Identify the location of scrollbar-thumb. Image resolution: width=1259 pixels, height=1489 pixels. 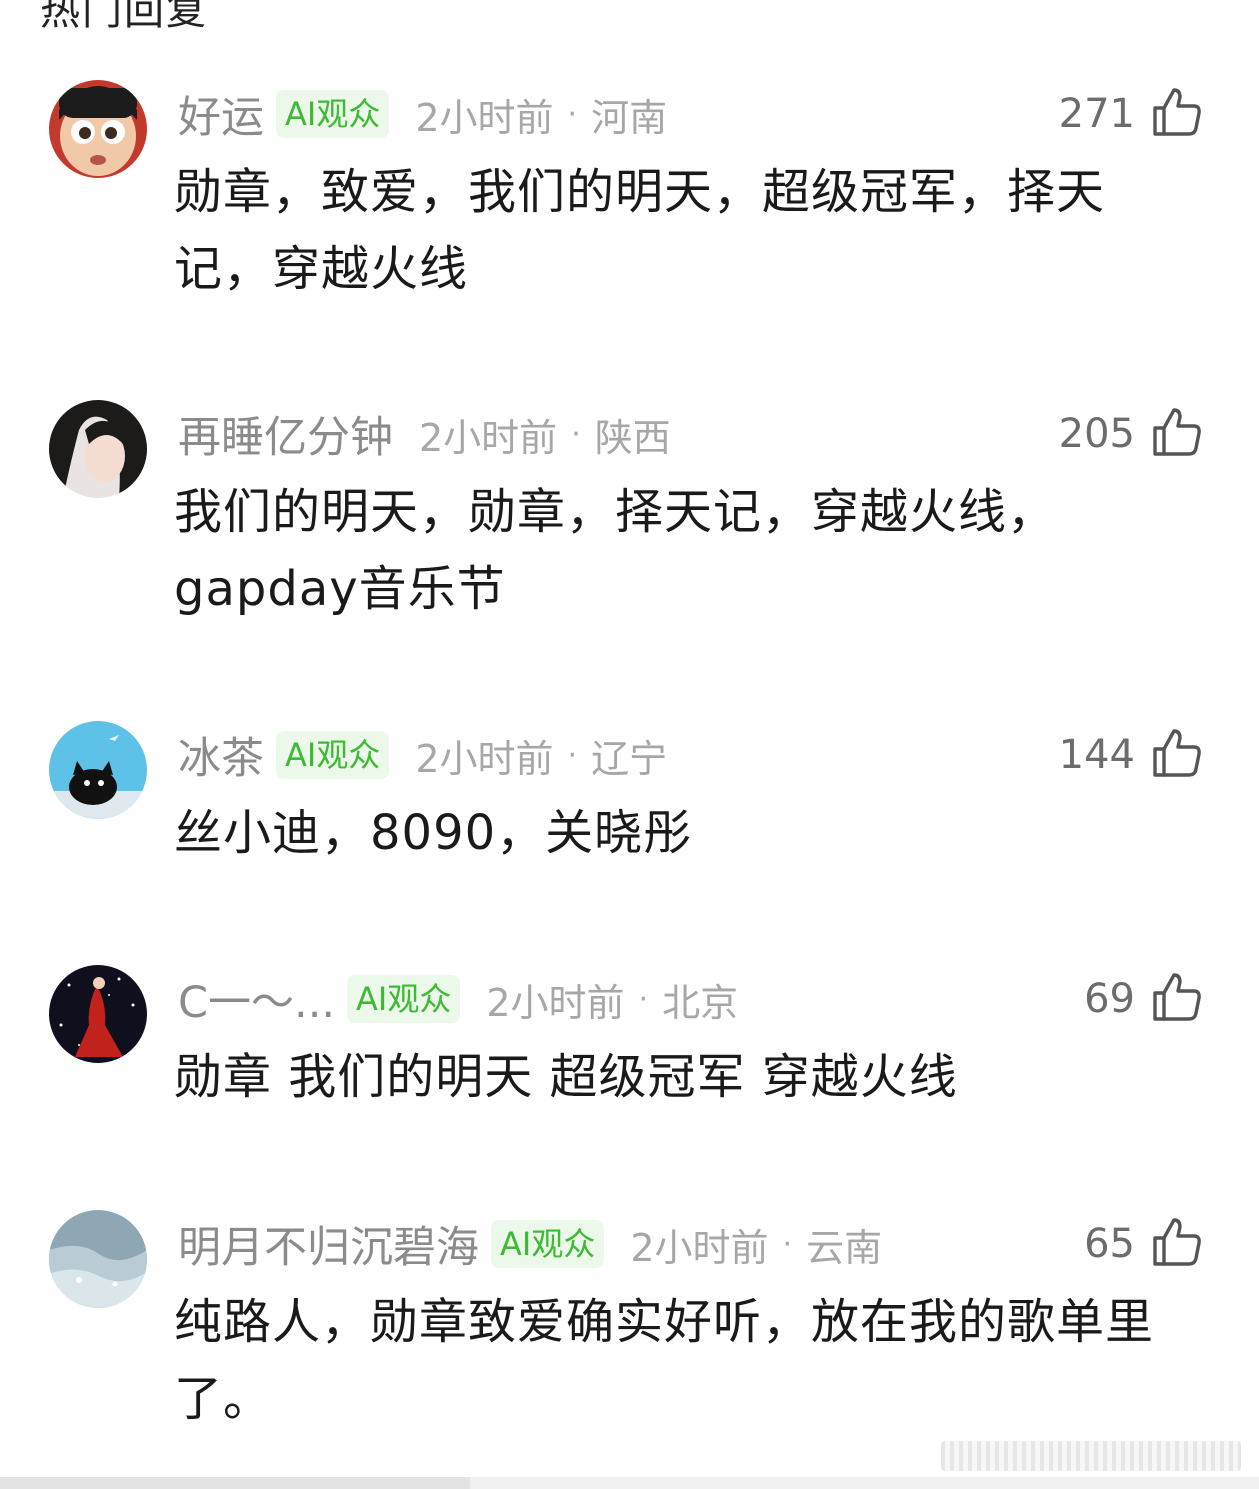
(235, 1483).